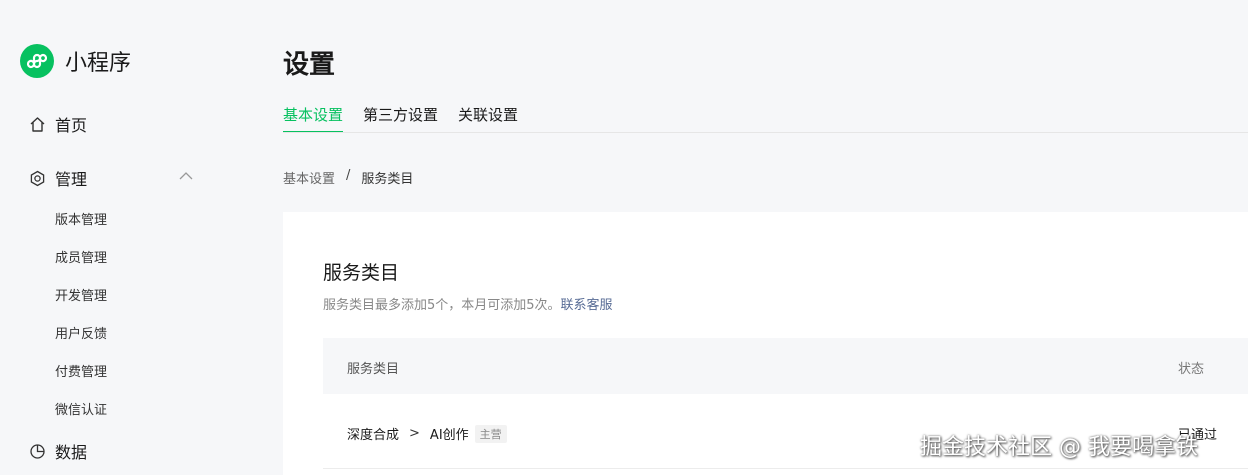  Describe the element at coordinates (361, 273) in the screenshot. I see `card-title: 服务类目` at that location.